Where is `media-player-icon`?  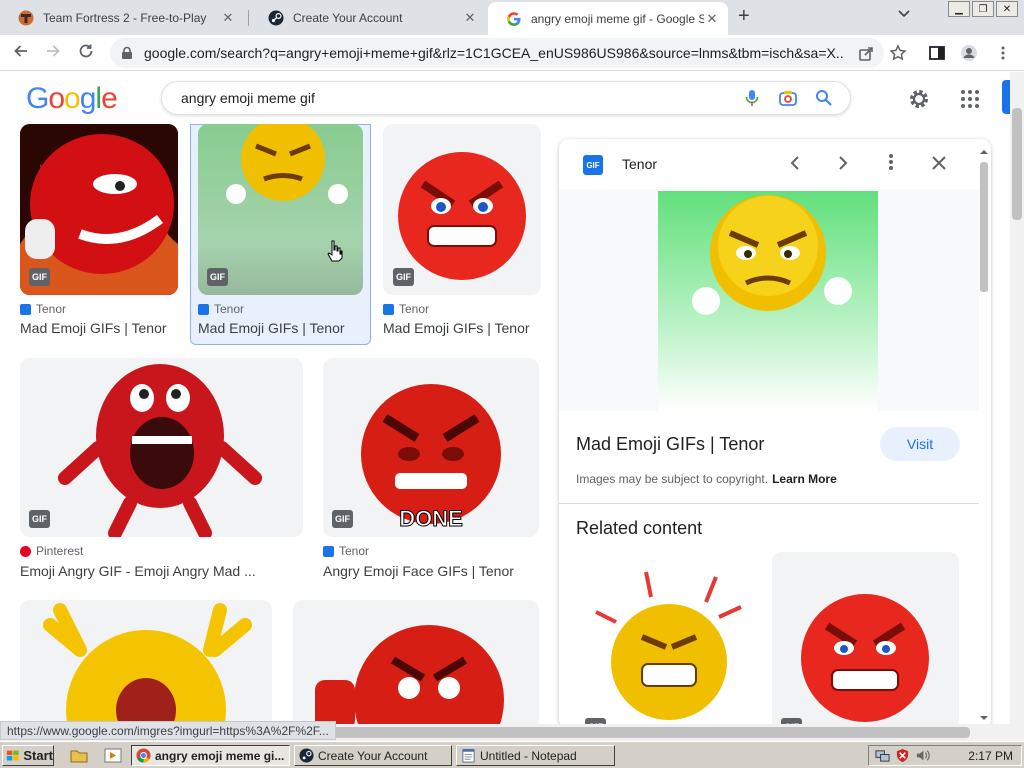
media-player-icon is located at coordinates (113, 755).